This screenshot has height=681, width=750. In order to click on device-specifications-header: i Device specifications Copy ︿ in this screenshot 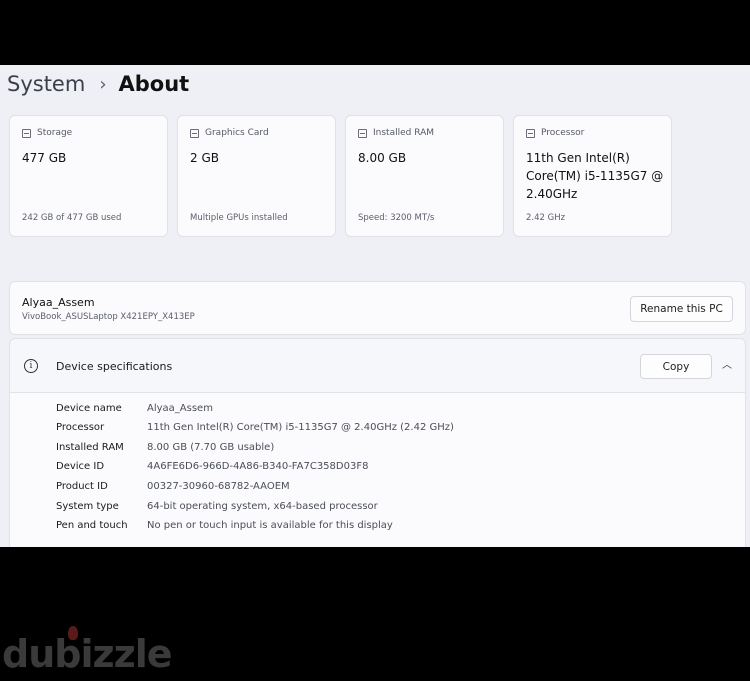, I will do `click(377, 365)`.